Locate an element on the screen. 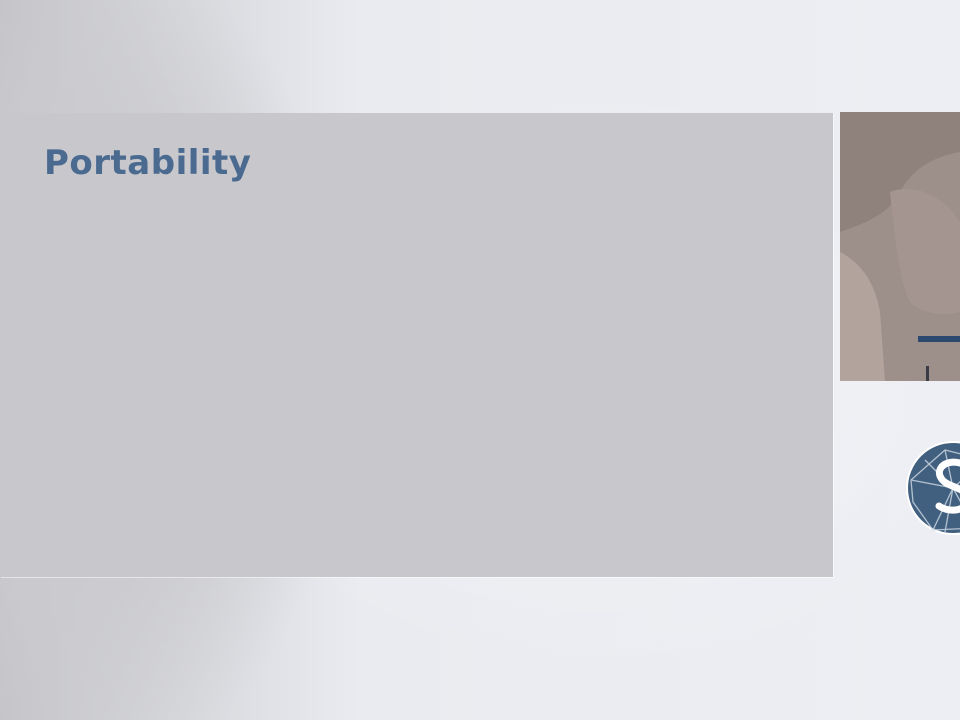  globe-logo-icon is located at coordinates (932, 490).